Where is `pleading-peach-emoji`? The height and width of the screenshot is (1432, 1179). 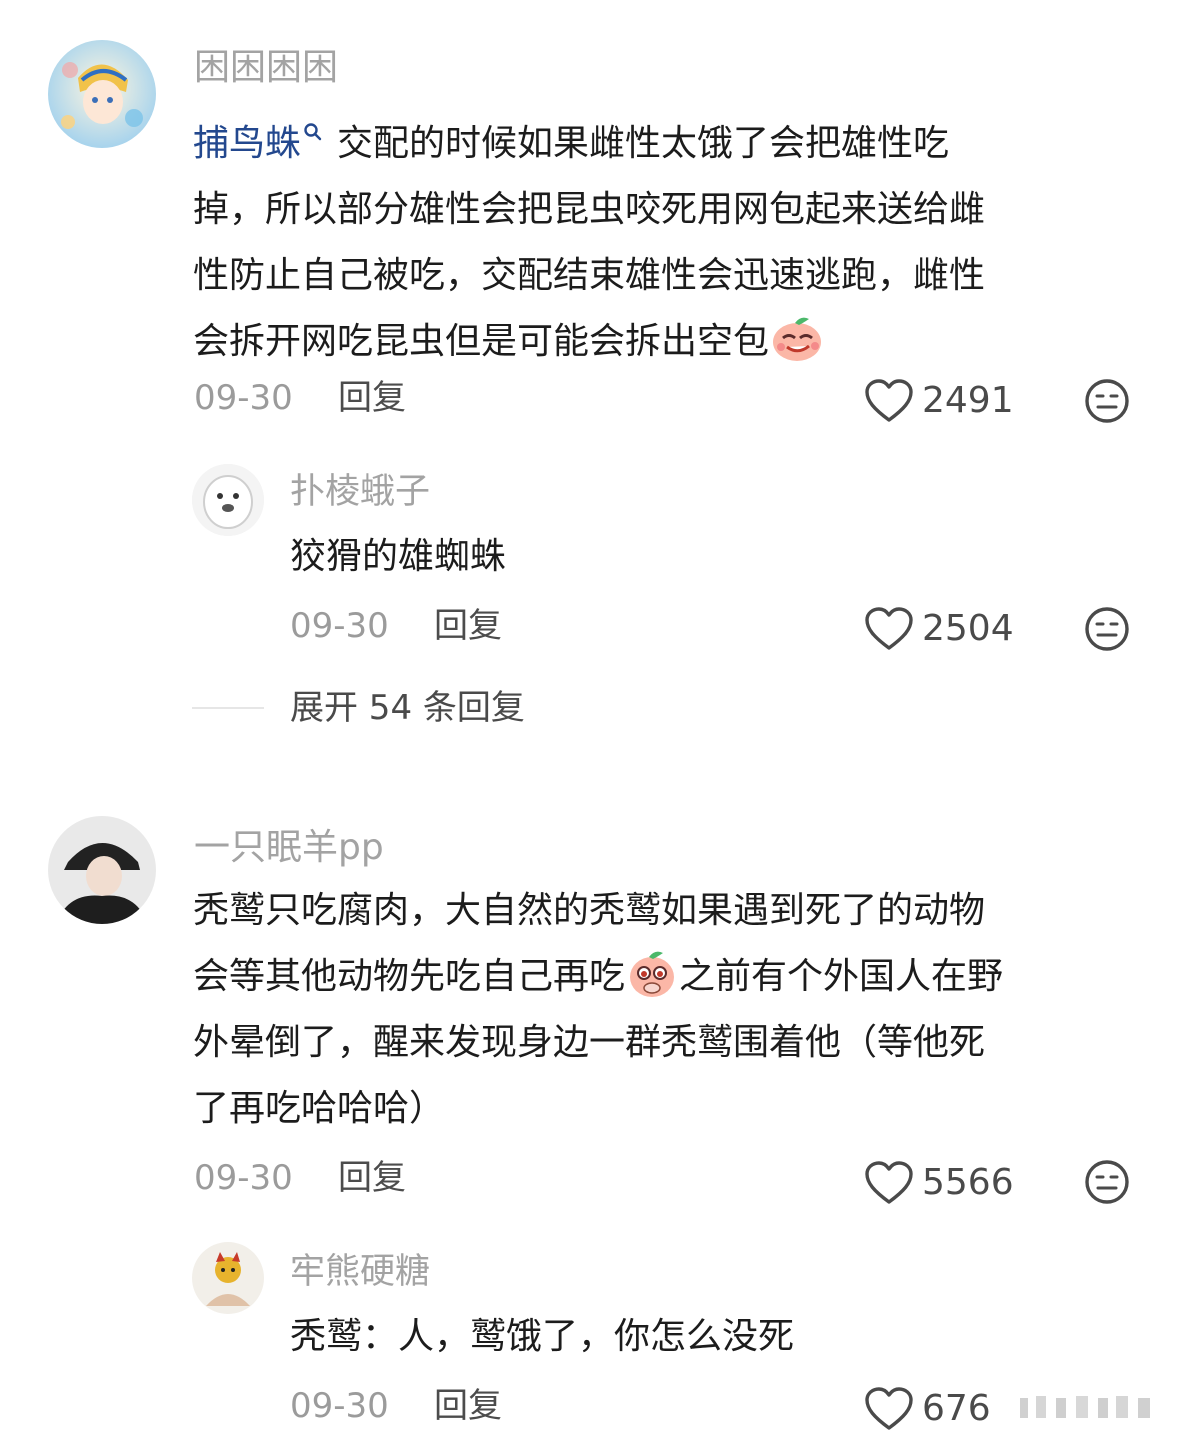 pleading-peach-emoji is located at coordinates (652, 973).